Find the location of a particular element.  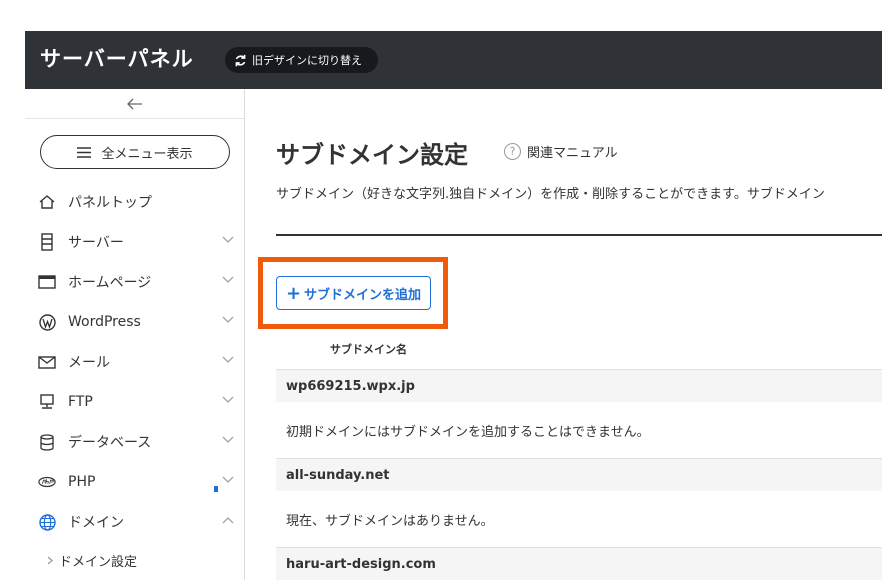

sidebar-item-label: WordPress is located at coordinates (104, 322).